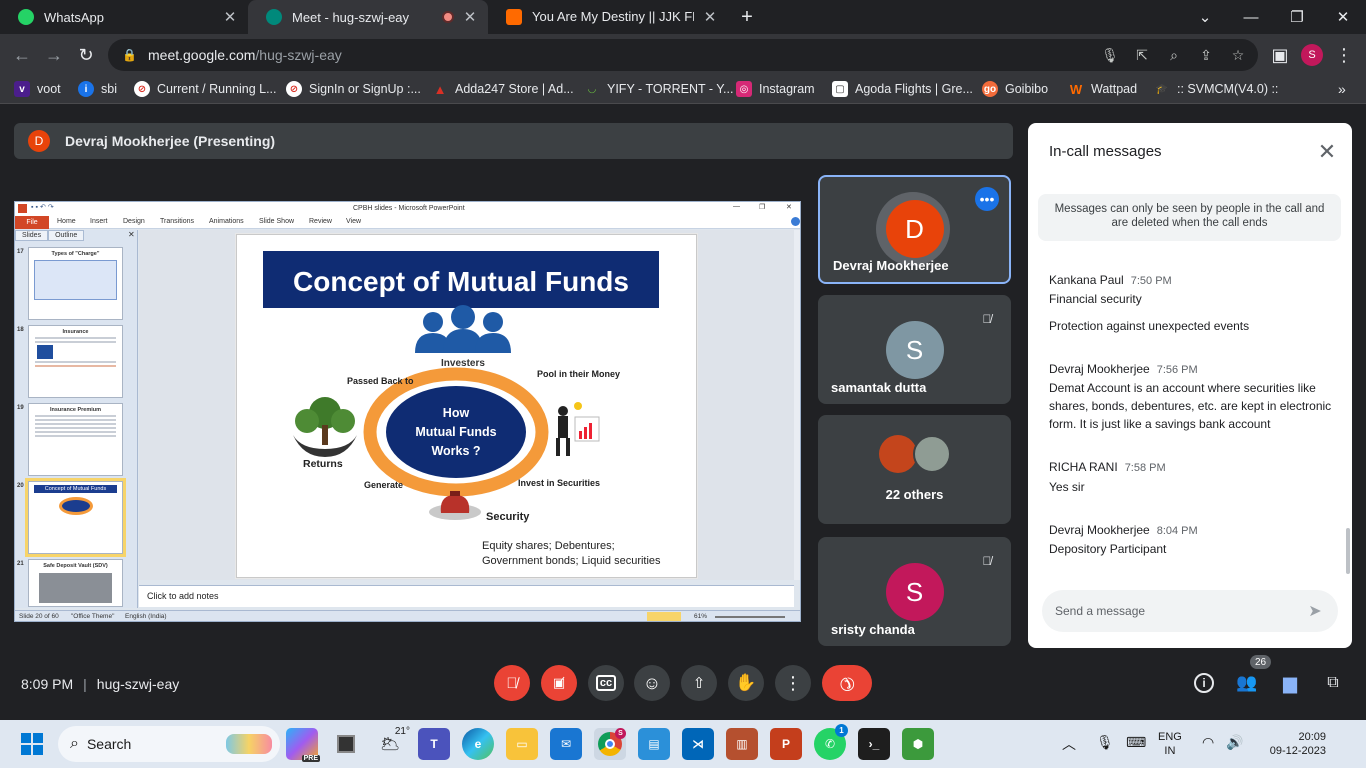  I want to click on tab-search-icon: ⌄, so click(1205, 17).